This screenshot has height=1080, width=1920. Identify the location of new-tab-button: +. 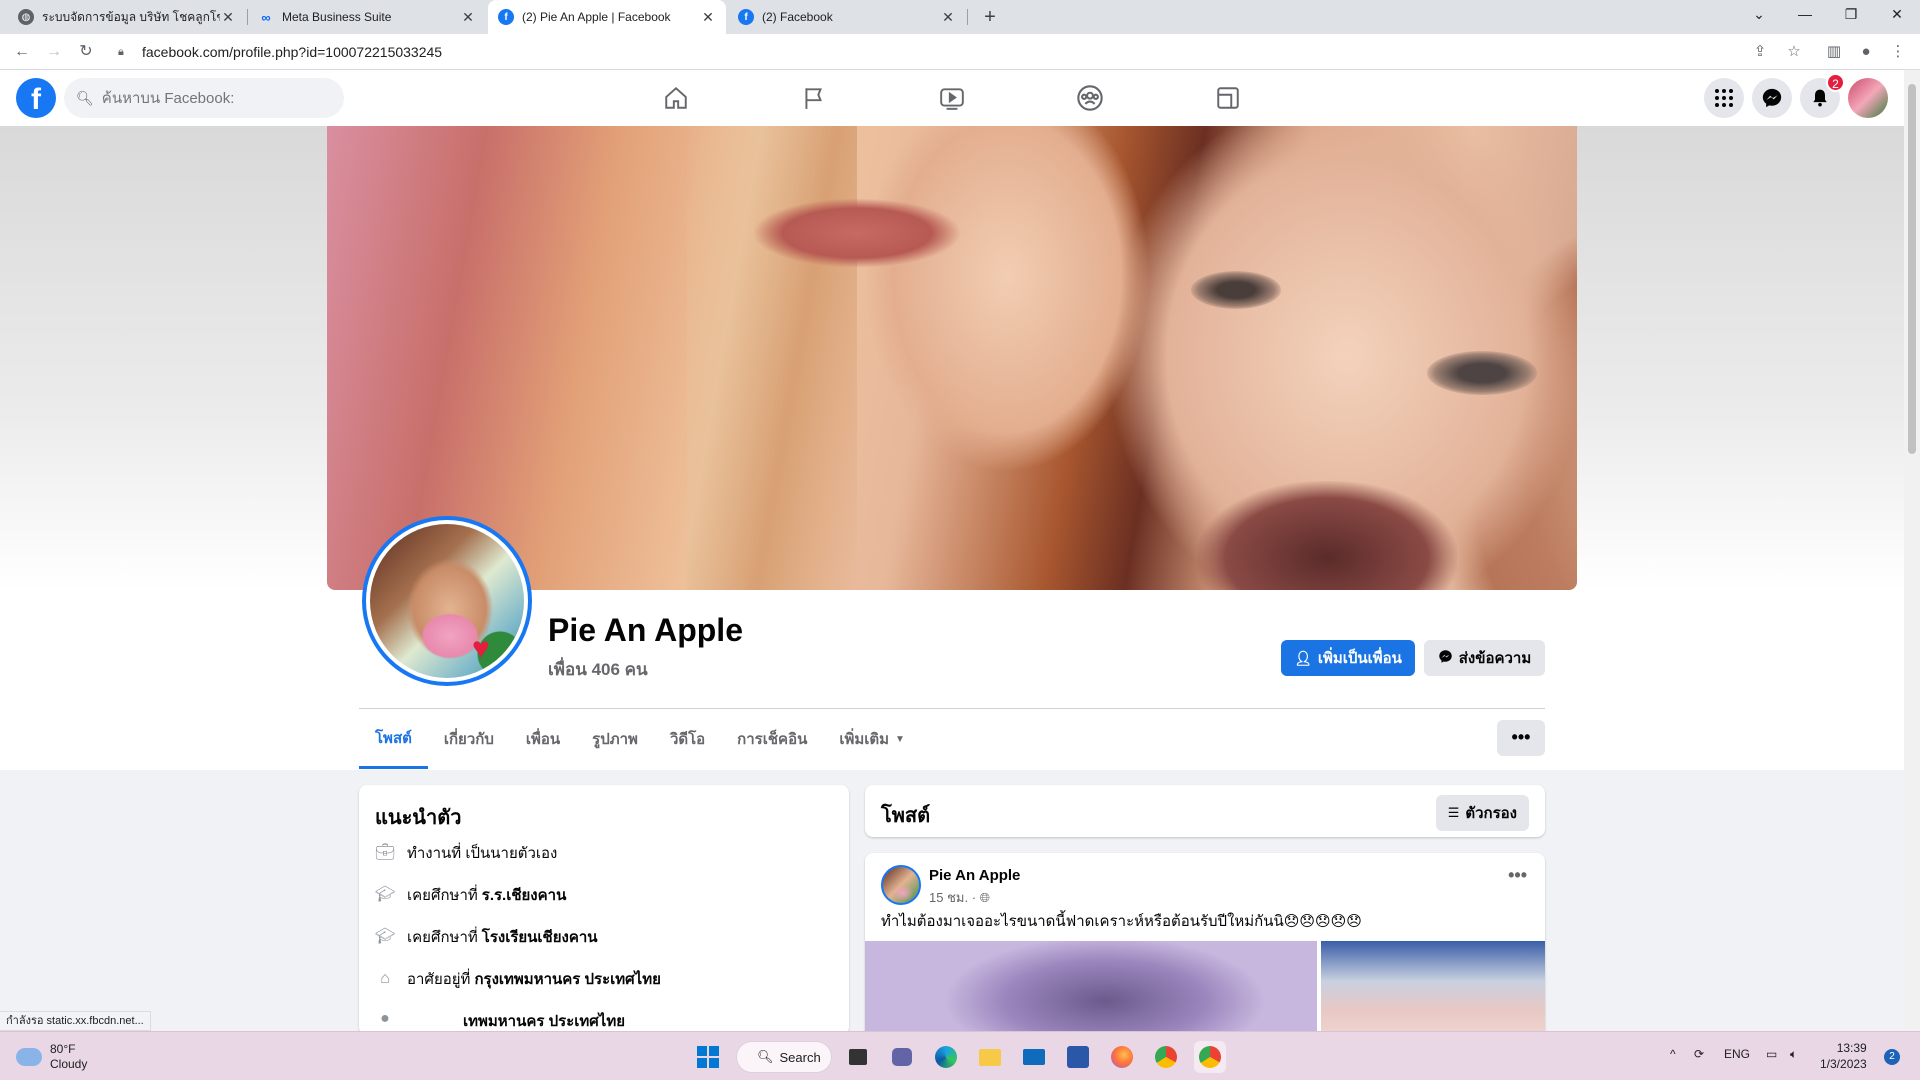
(990, 17).